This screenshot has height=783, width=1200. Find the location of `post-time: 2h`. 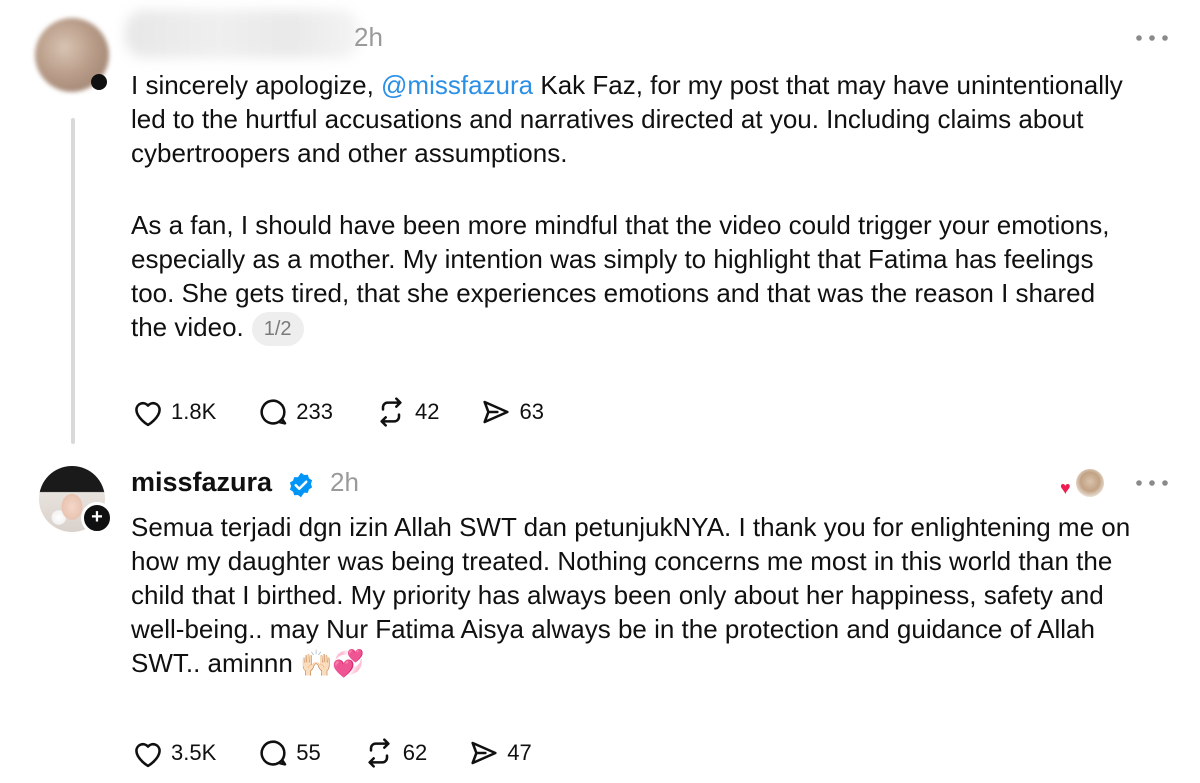

post-time: 2h is located at coordinates (344, 482).